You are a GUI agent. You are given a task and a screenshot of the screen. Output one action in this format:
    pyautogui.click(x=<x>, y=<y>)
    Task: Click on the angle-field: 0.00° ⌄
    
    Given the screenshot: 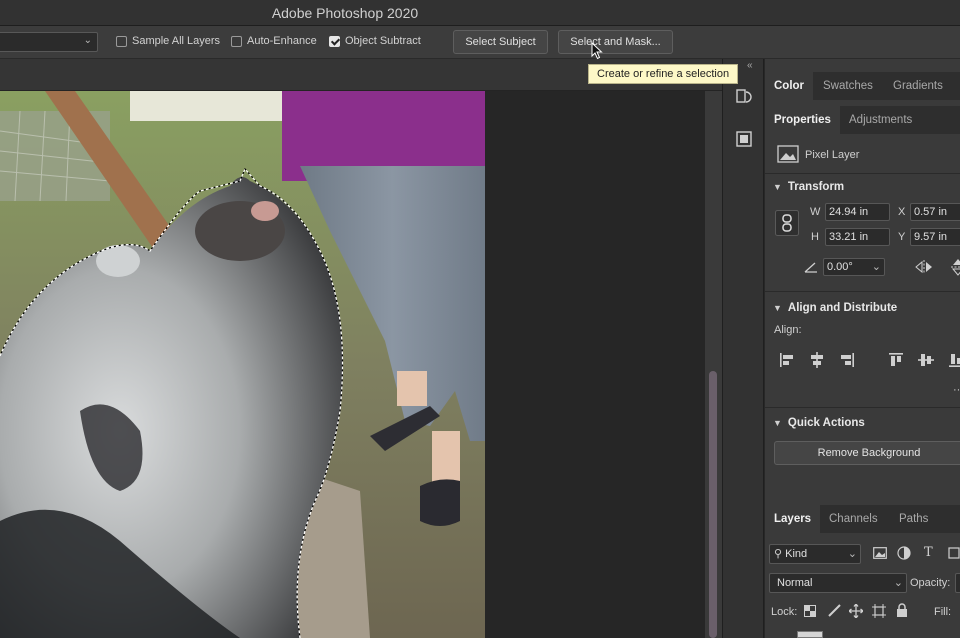 What is the action you would take?
    pyautogui.click(x=854, y=267)
    